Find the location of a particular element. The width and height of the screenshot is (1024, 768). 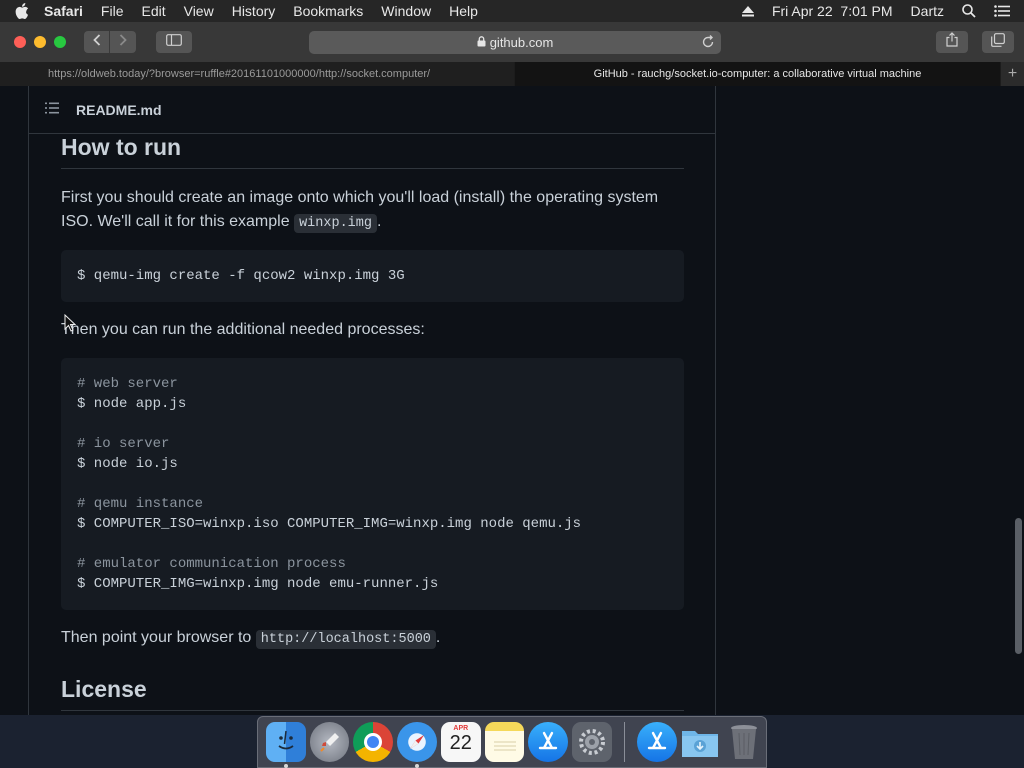

share-button is located at coordinates (952, 42).